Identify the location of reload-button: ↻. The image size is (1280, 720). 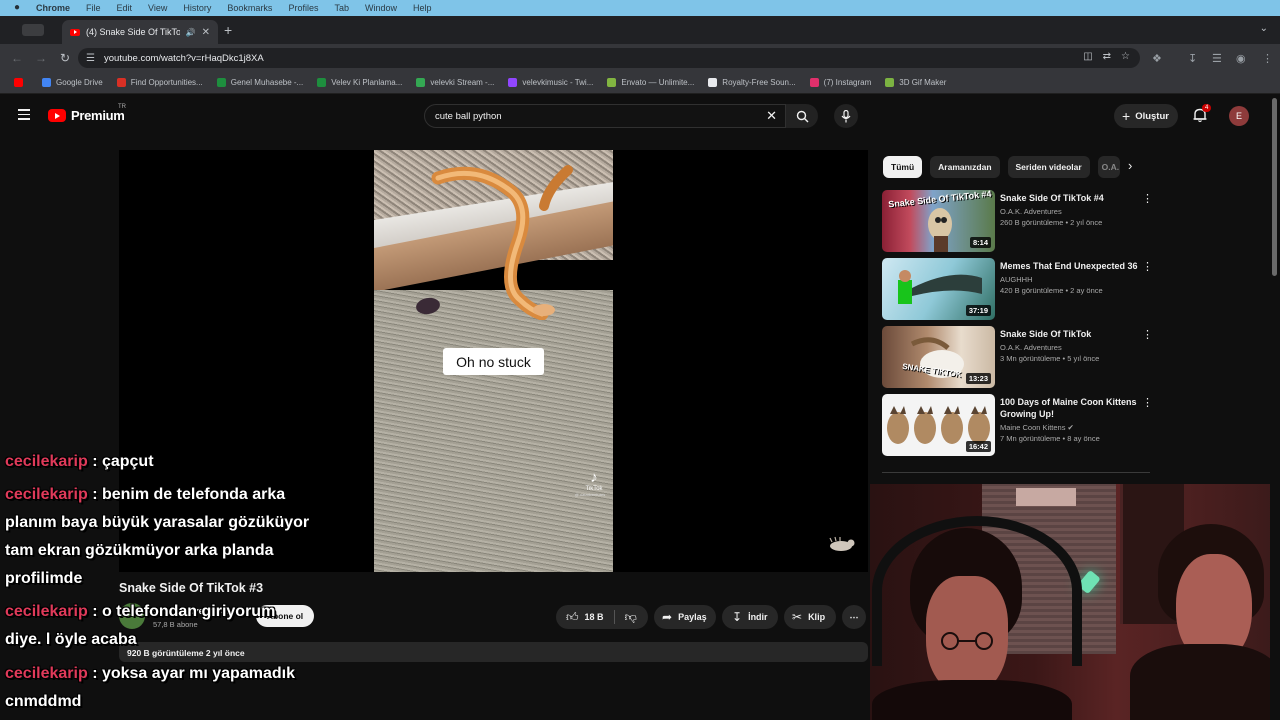
(65, 58).